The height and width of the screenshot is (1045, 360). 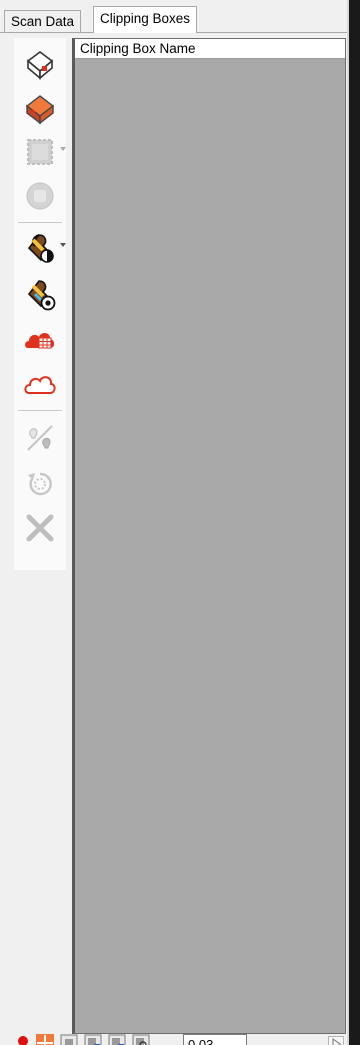 What do you see at coordinates (93, 1039) in the screenshot?
I see `view-n-icon` at bounding box center [93, 1039].